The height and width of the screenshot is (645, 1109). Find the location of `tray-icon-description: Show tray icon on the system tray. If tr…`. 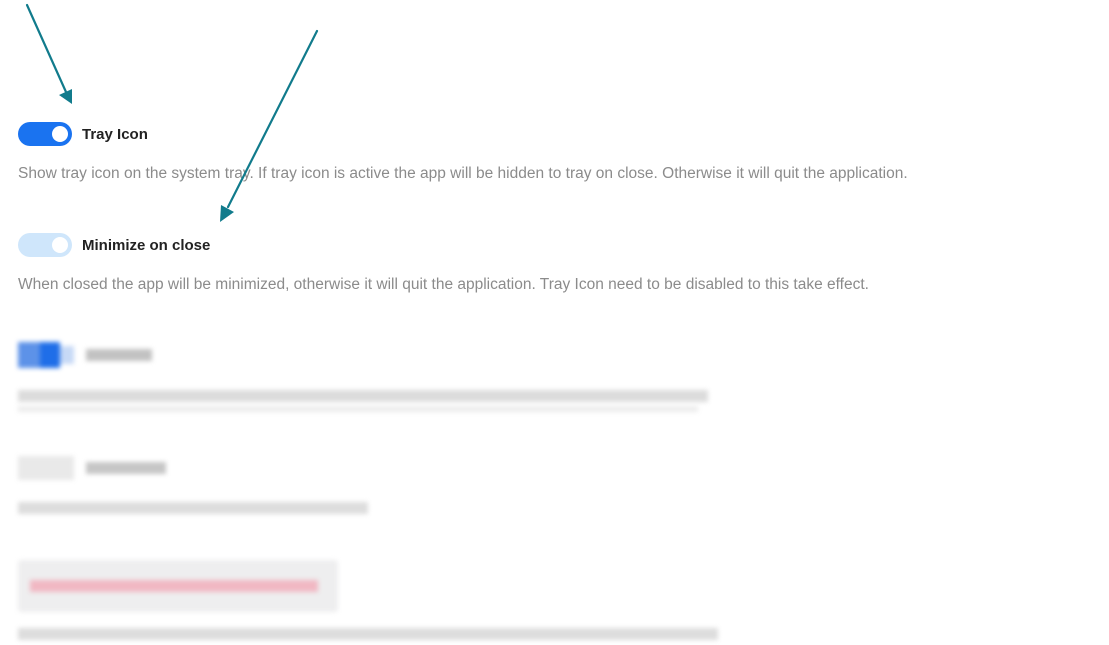

tray-icon-description: Show tray icon on the system tray. If tr… is located at coordinates (463, 173).